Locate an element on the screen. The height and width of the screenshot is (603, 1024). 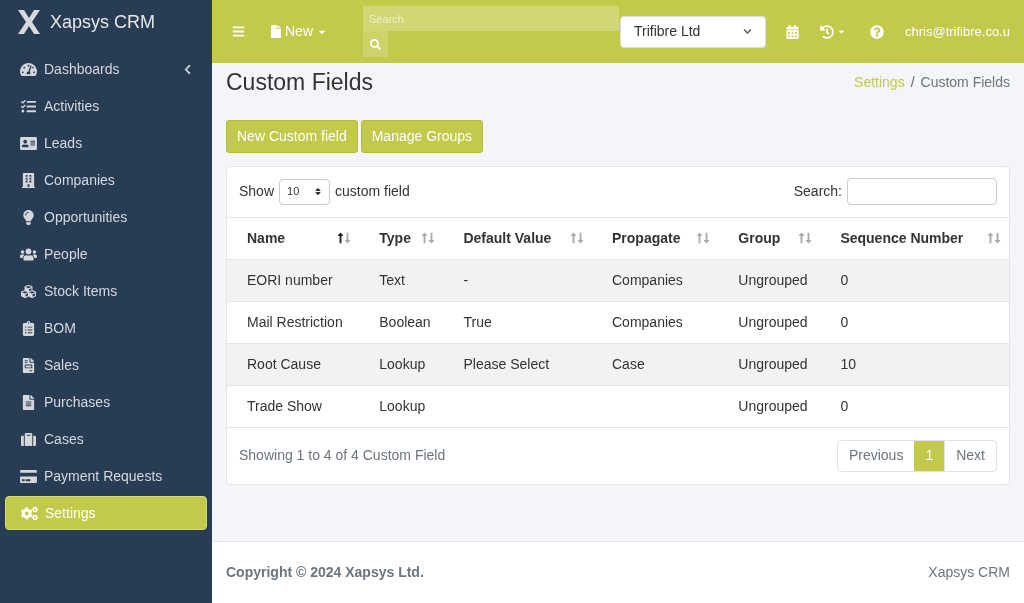
sort-icon is located at coordinates (318, 191).